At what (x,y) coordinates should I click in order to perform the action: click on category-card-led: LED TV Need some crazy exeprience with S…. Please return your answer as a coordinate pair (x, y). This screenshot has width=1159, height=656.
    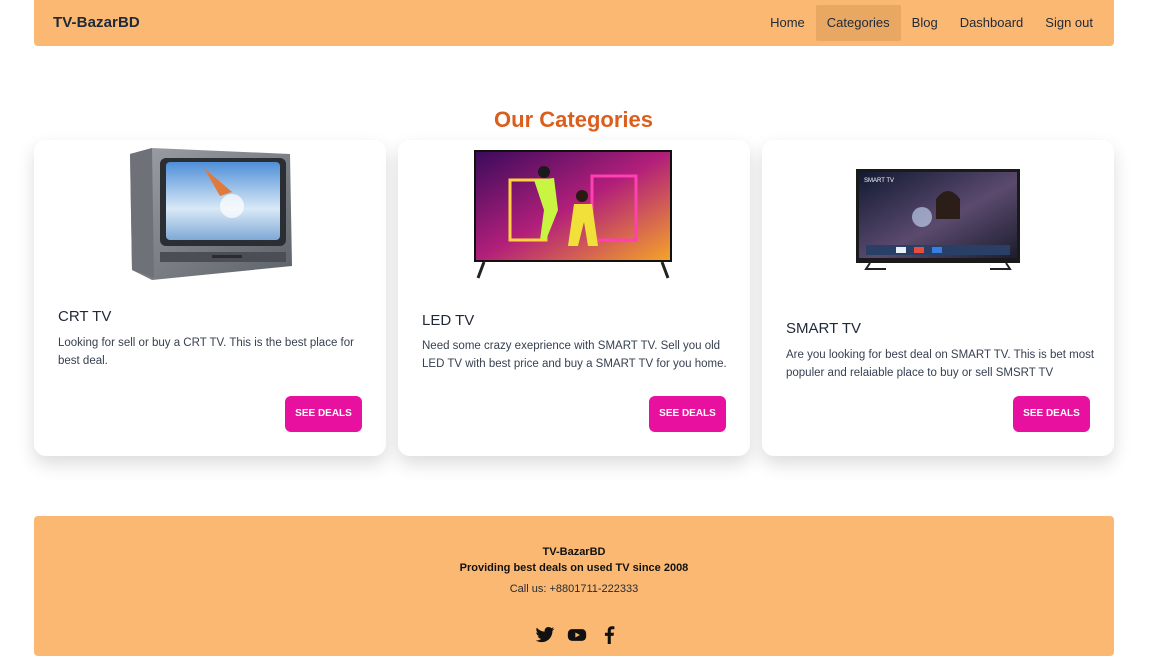
    Looking at the image, I should click on (574, 298).